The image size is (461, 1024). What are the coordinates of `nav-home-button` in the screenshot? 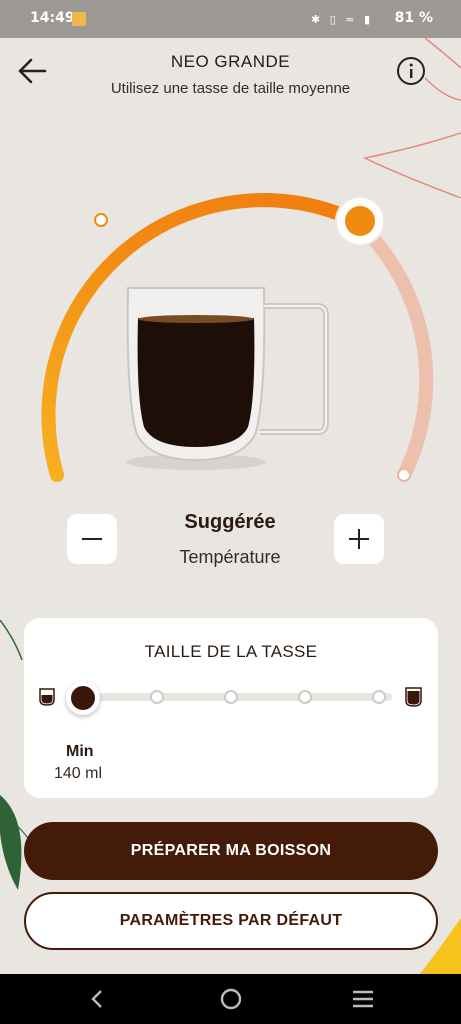 It's located at (231, 999).